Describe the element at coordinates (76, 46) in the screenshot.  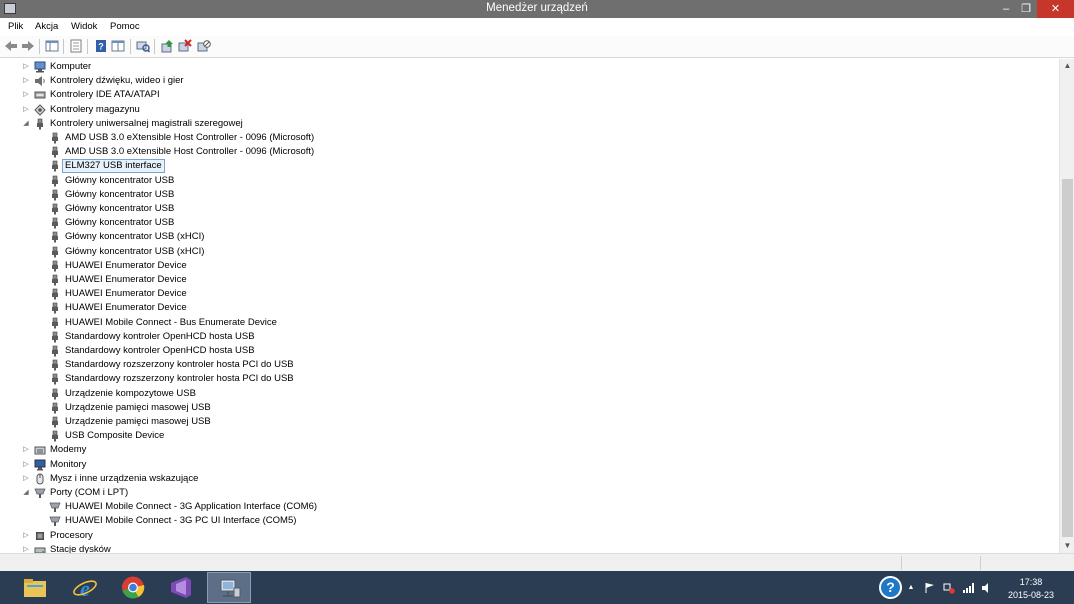
I see `properties-icon` at that location.